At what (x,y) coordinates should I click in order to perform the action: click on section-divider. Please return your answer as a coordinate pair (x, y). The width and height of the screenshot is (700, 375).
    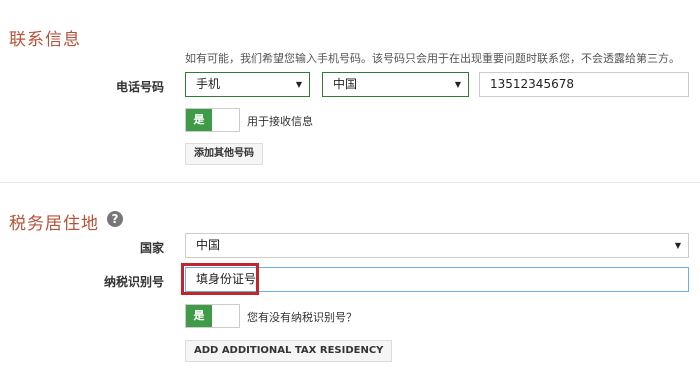
    Looking at the image, I should click on (350, 182).